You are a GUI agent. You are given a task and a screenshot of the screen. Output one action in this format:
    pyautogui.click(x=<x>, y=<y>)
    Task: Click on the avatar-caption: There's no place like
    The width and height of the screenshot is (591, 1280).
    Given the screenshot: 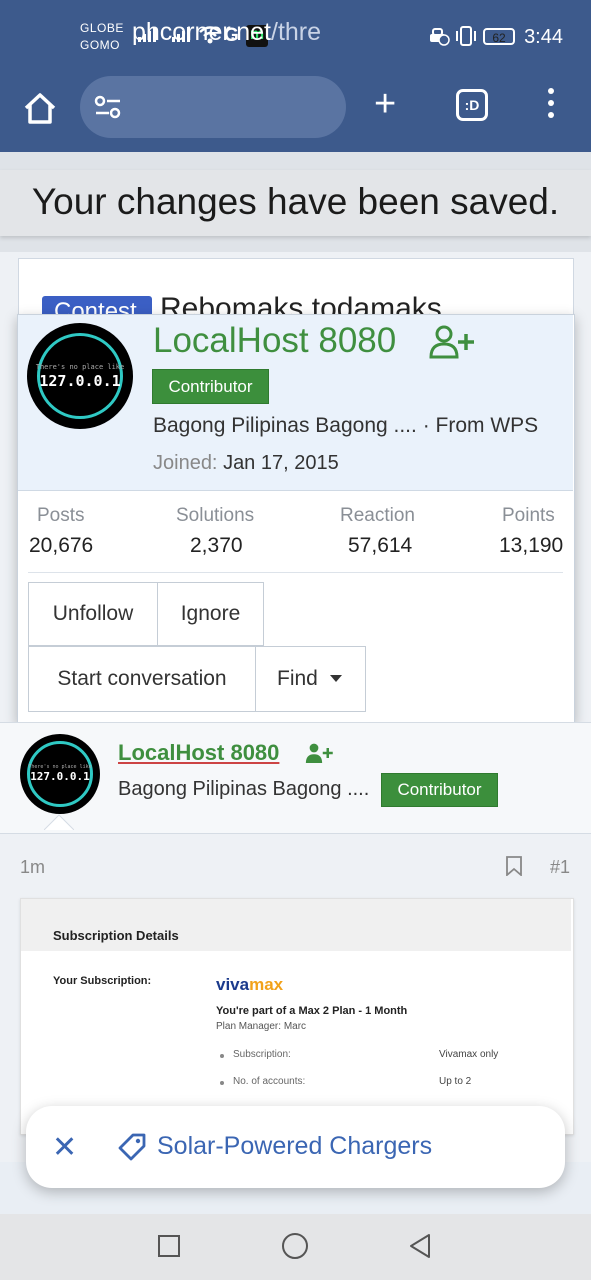 What is the action you would take?
    pyautogui.click(x=80, y=367)
    